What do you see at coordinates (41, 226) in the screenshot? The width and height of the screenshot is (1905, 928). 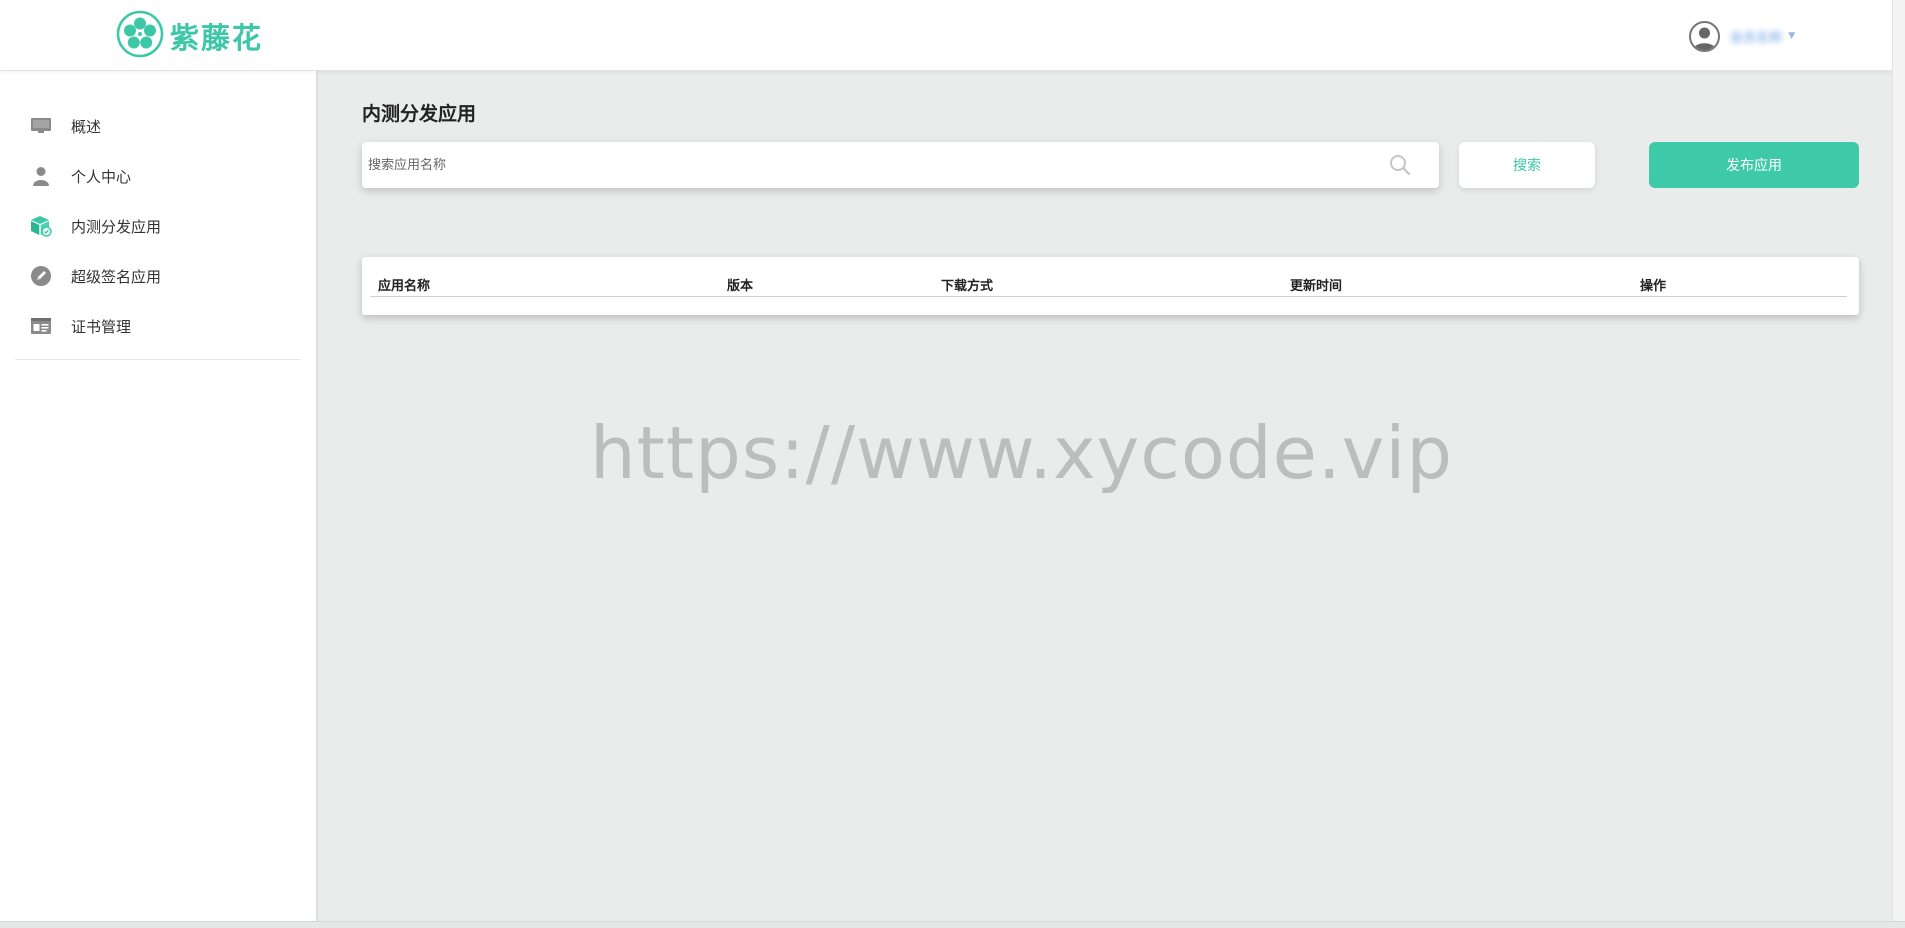 I see `package-box-icon` at bounding box center [41, 226].